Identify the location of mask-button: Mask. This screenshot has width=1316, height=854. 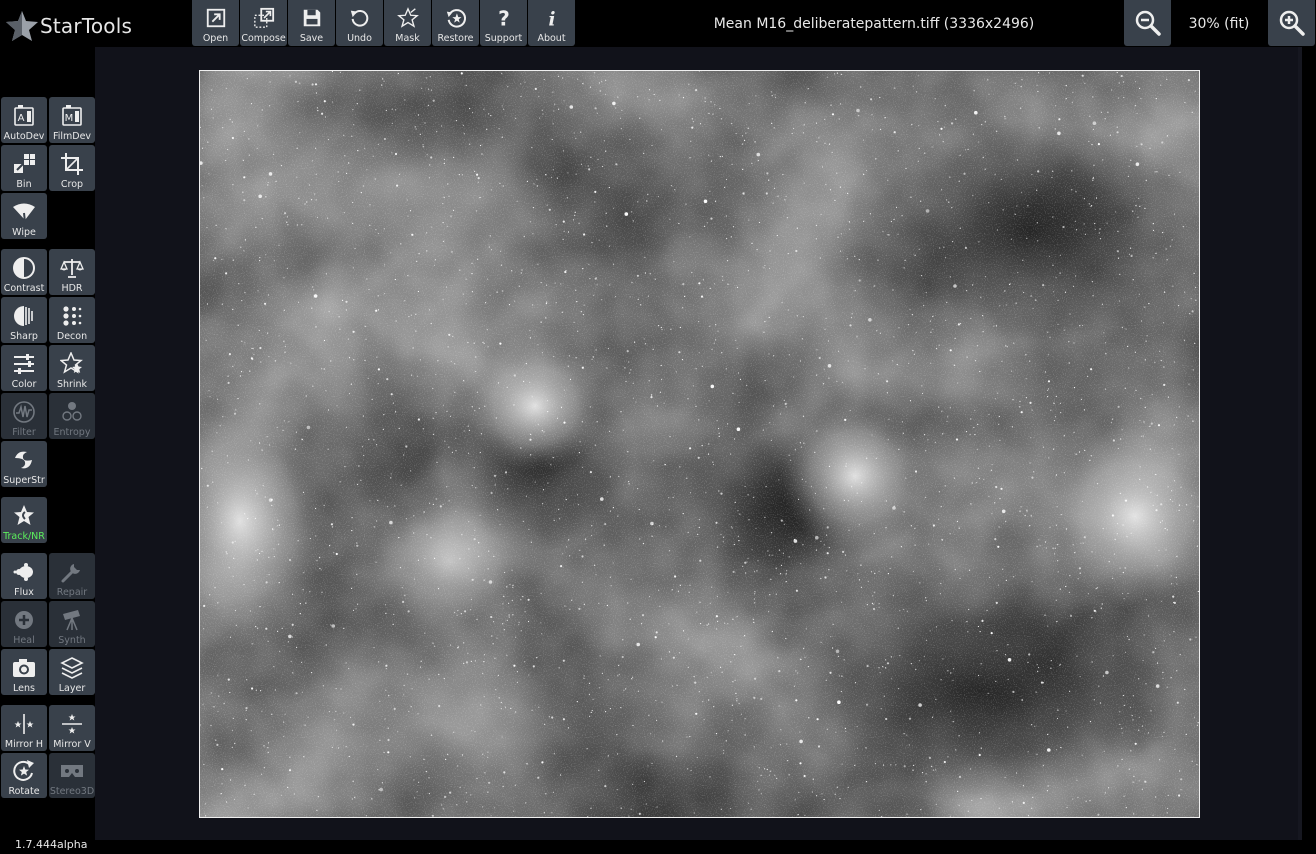
(407, 23).